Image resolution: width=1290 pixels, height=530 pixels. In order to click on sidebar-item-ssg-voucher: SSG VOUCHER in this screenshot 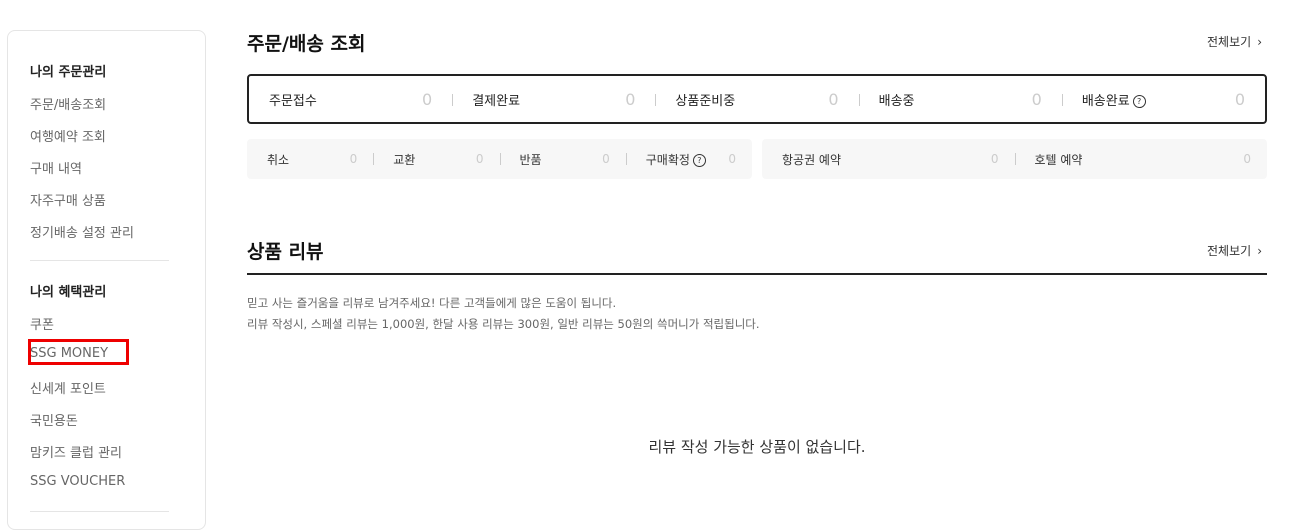, I will do `click(77, 481)`.